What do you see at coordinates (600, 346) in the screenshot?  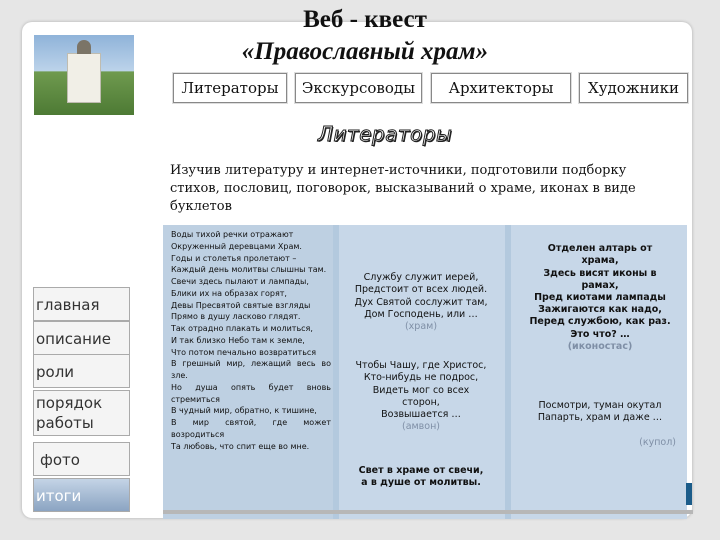 I see `riddle-3-answer: (иконостас)` at bounding box center [600, 346].